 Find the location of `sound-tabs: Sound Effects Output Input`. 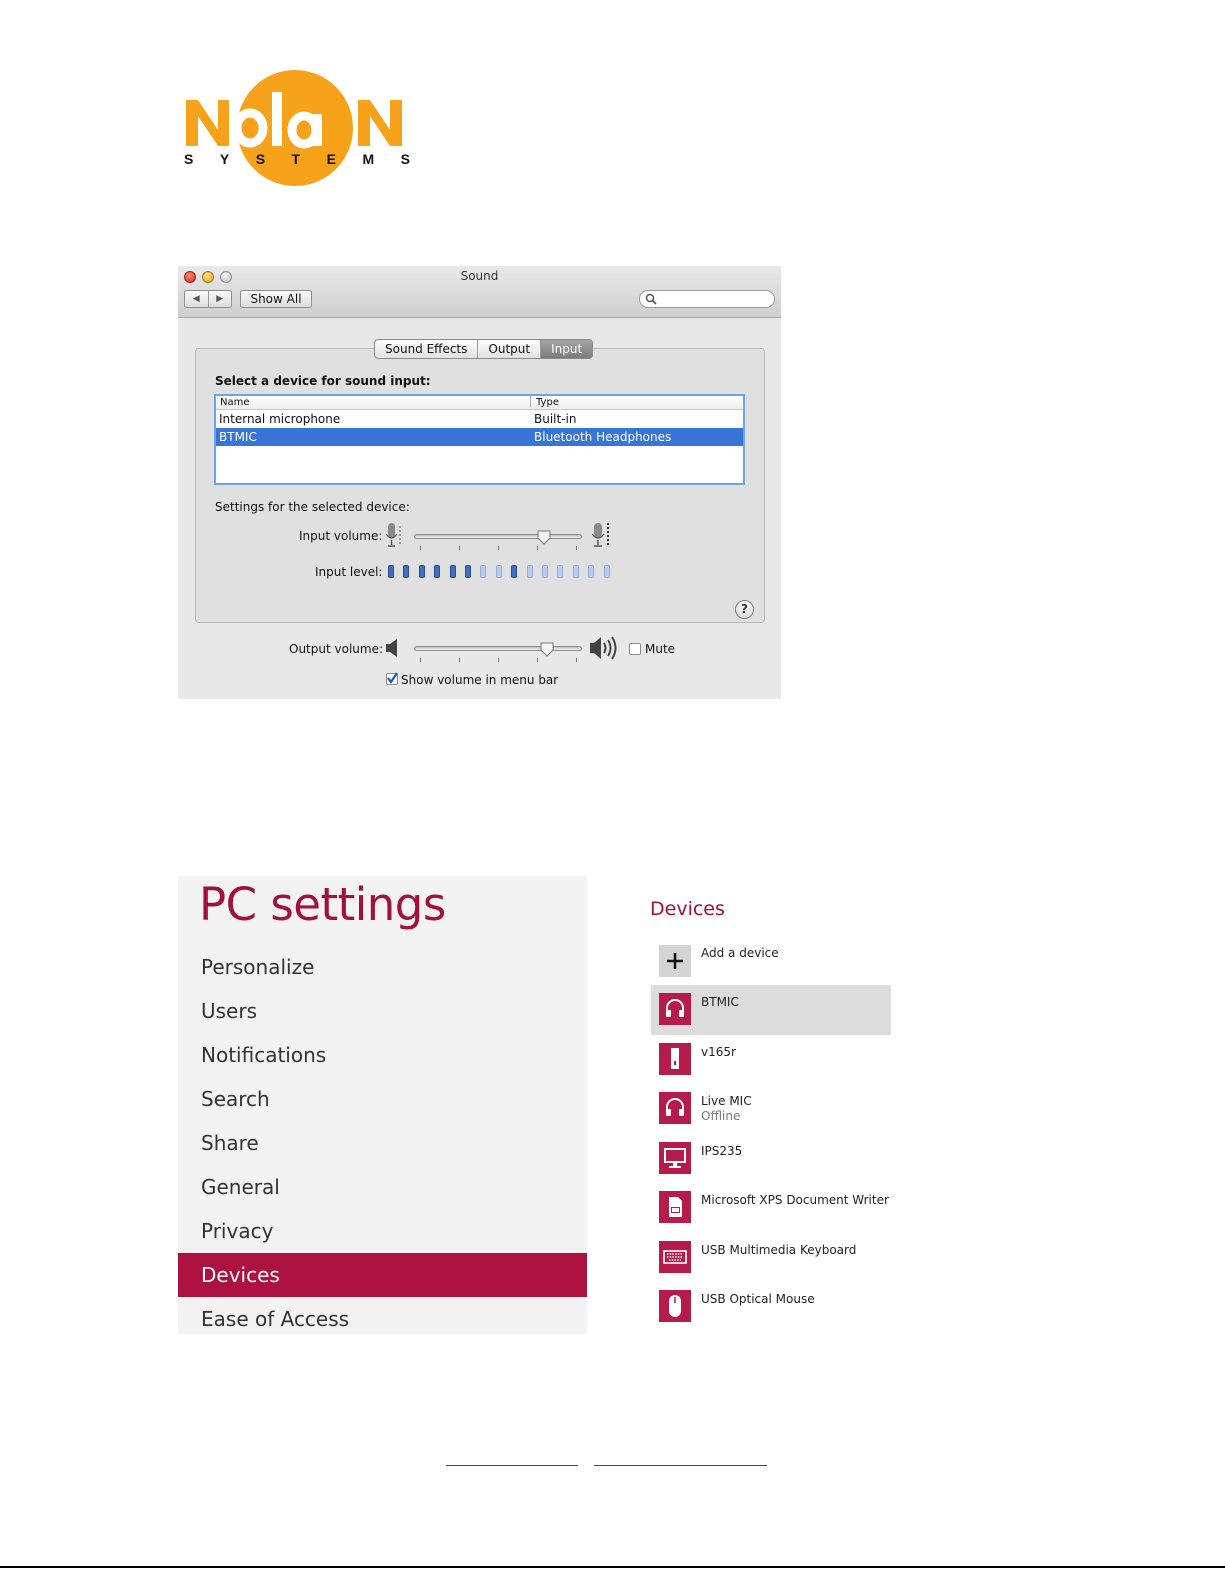

sound-tabs: Sound Effects Output Input is located at coordinates (484, 349).